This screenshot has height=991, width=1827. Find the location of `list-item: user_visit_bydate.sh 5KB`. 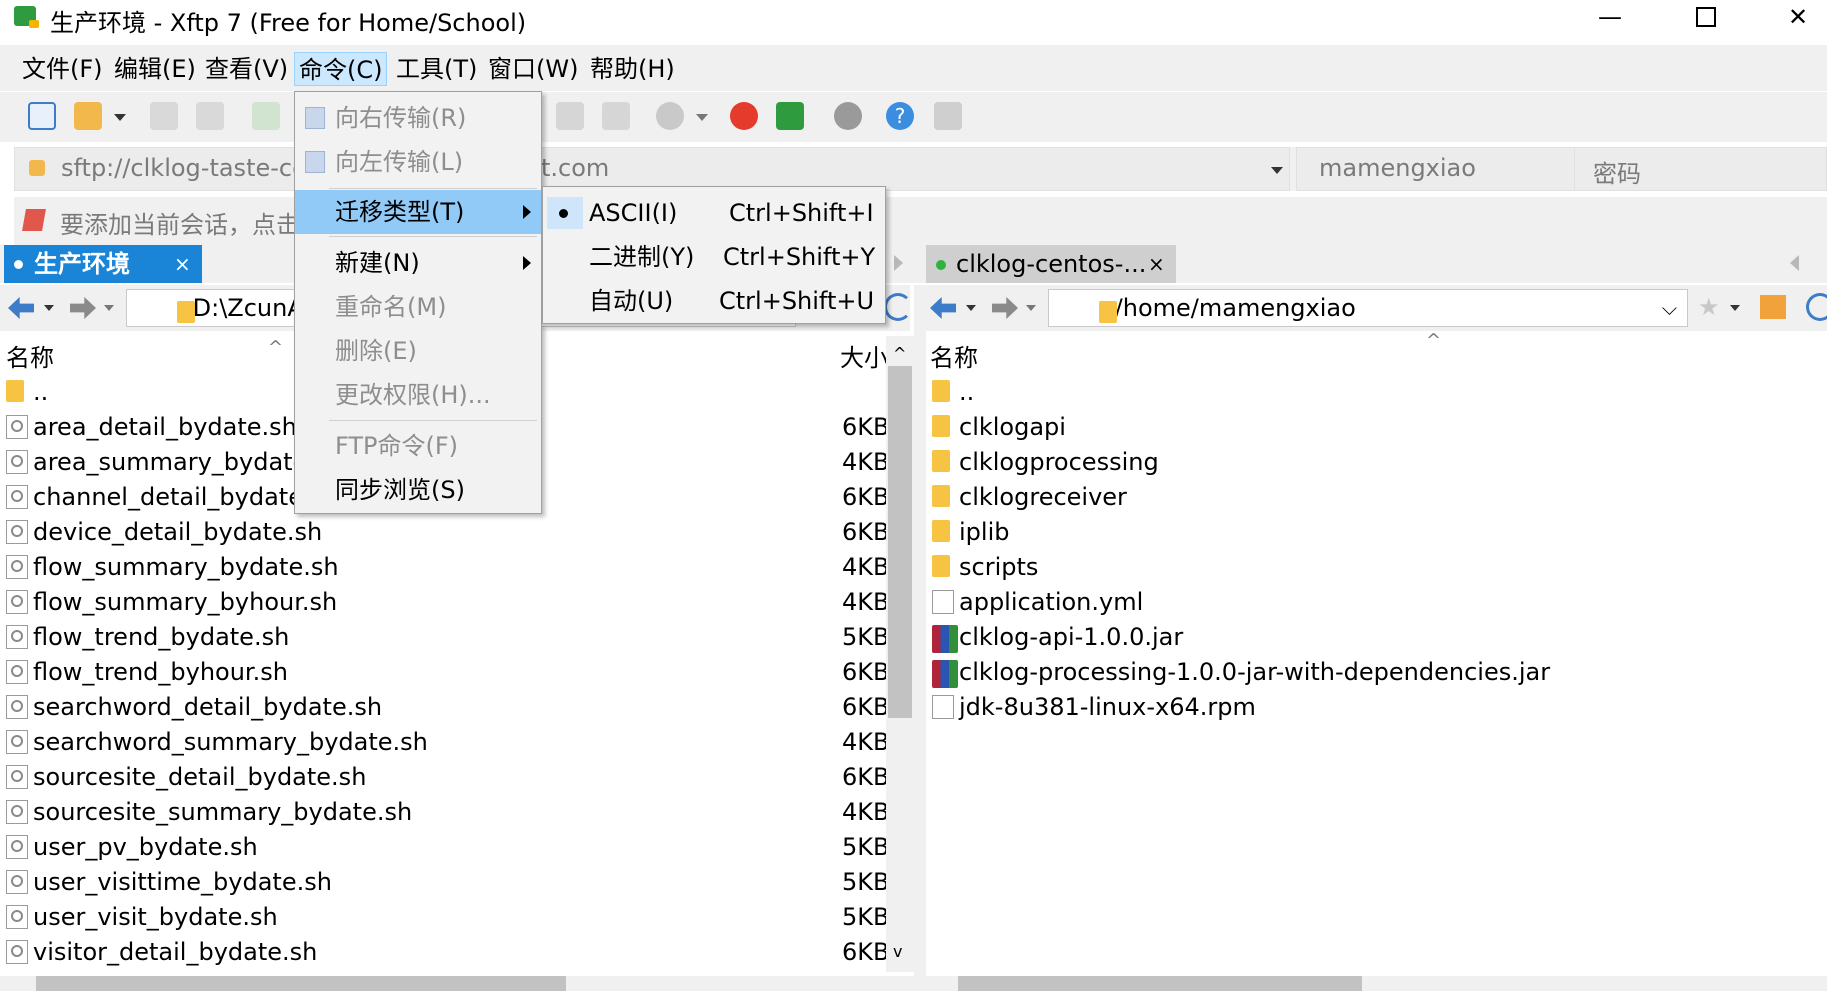

list-item: user_visit_bydate.sh 5KB is located at coordinates (444, 917).